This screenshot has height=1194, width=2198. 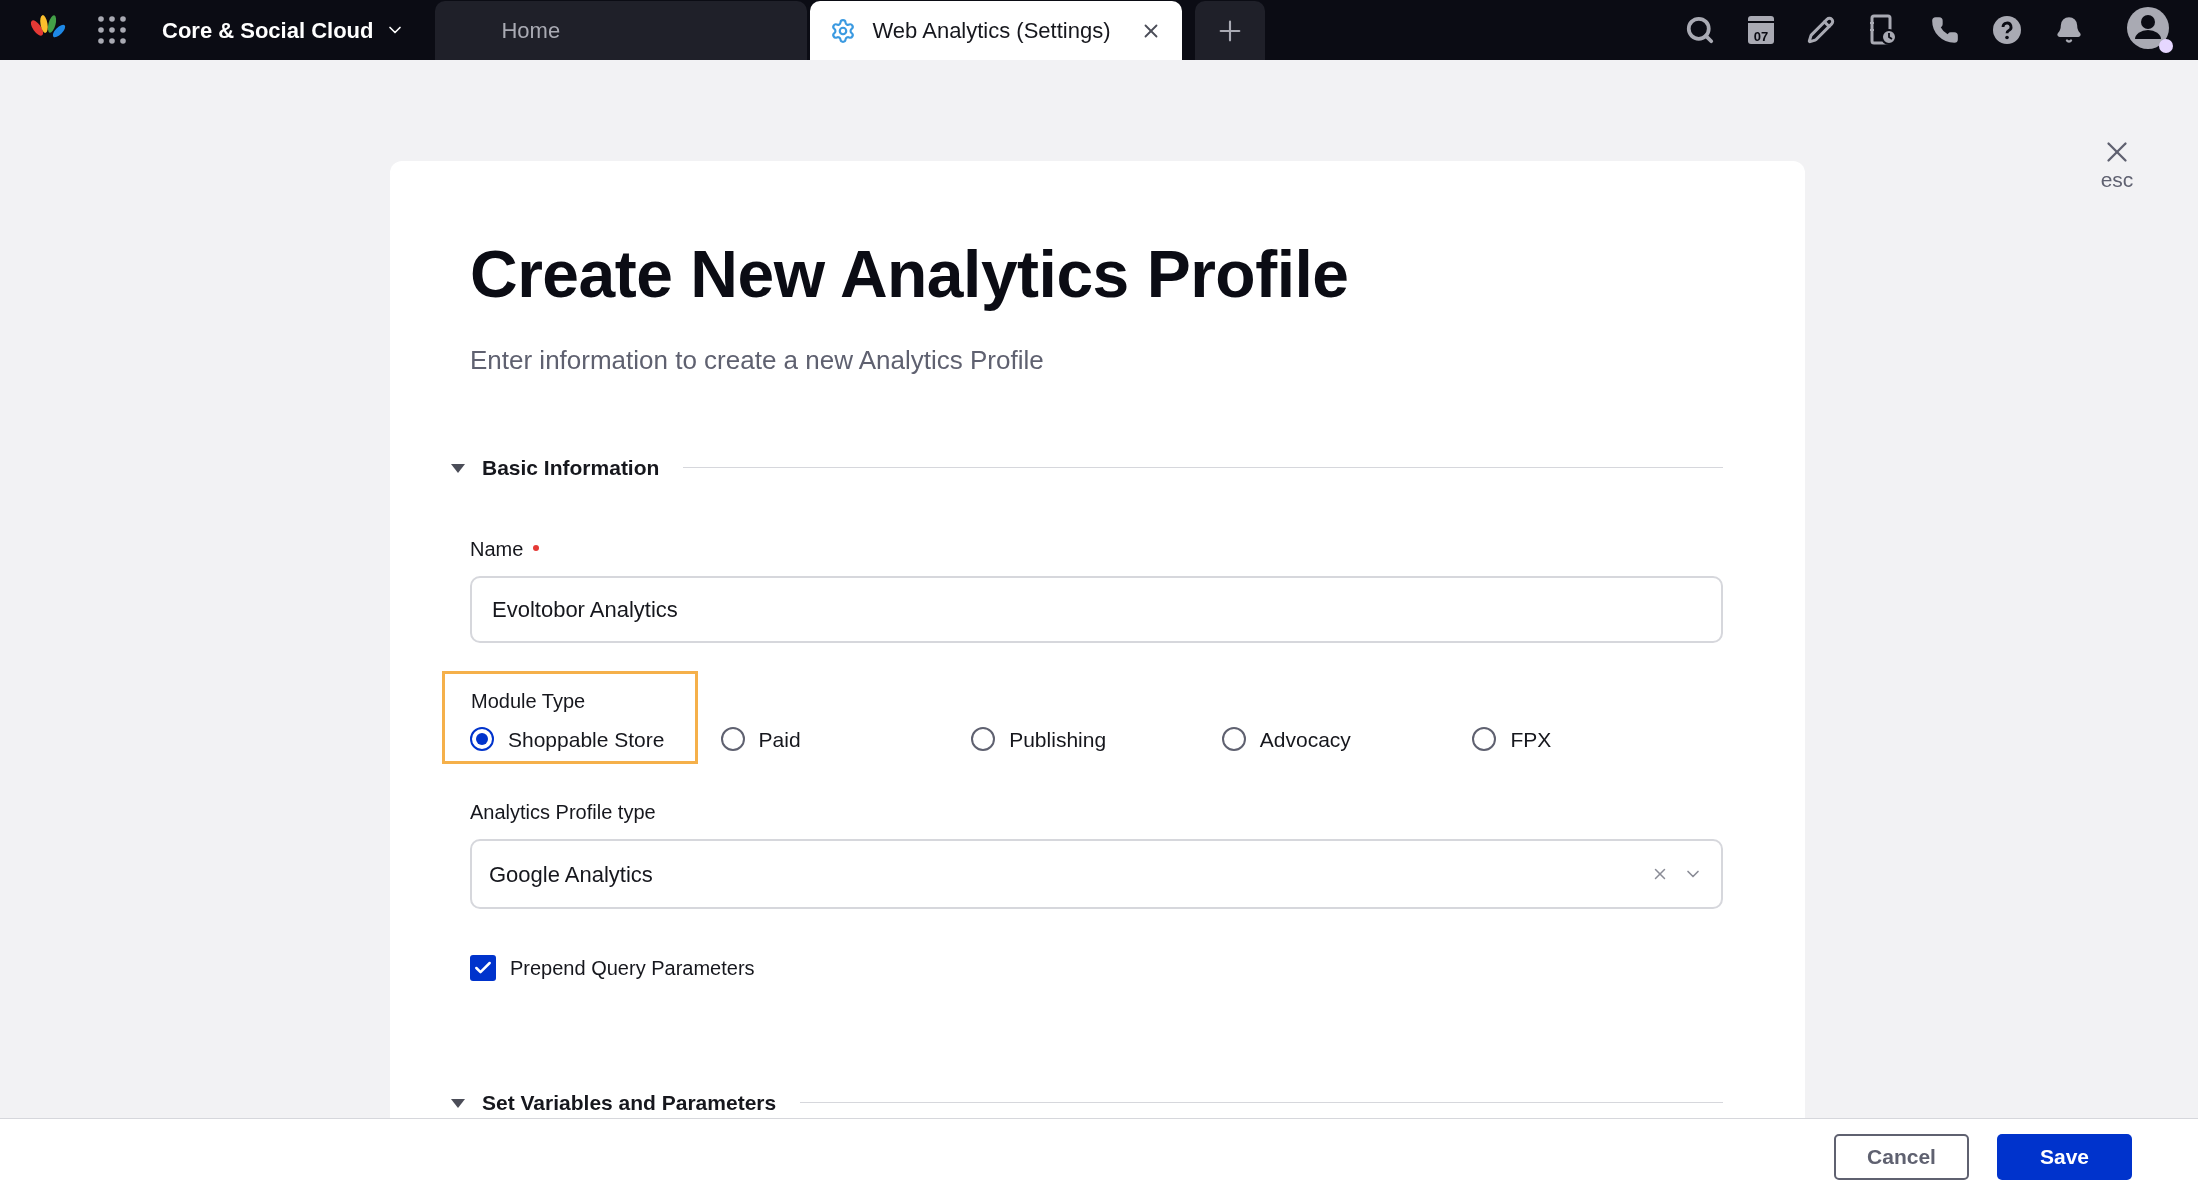 I want to click on notification-bell-icon, so click(x=2069, y=30).